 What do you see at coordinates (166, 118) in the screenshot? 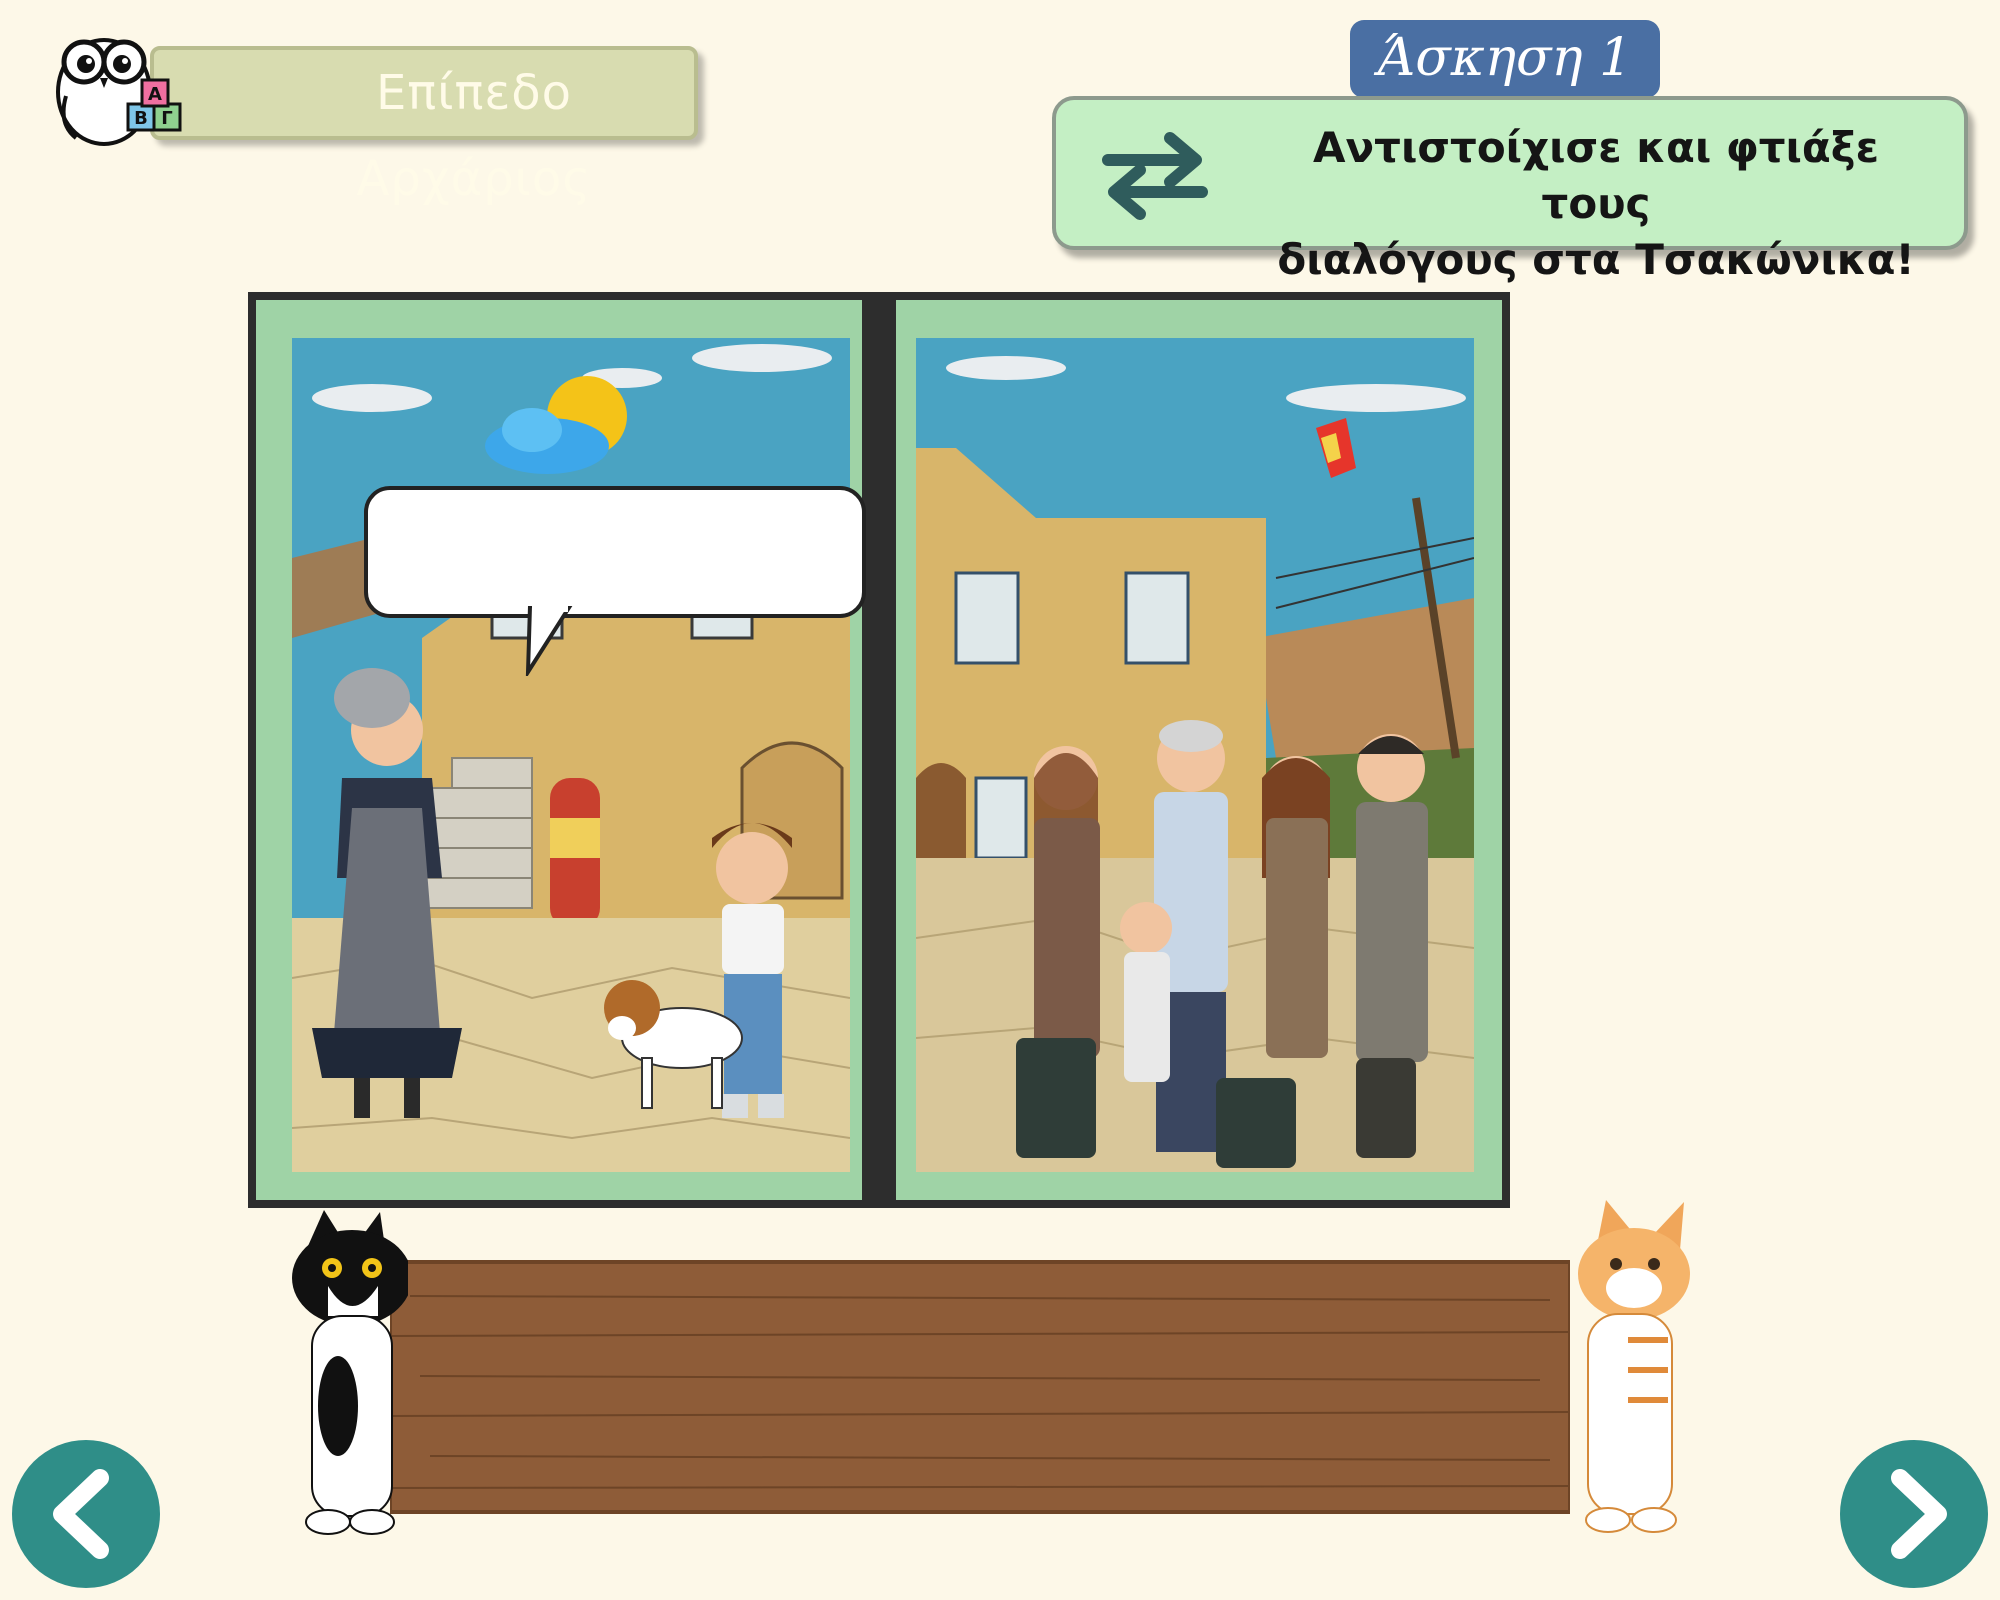
I see `owl-block-gamma: Γ` at bounding box center [166, 118].